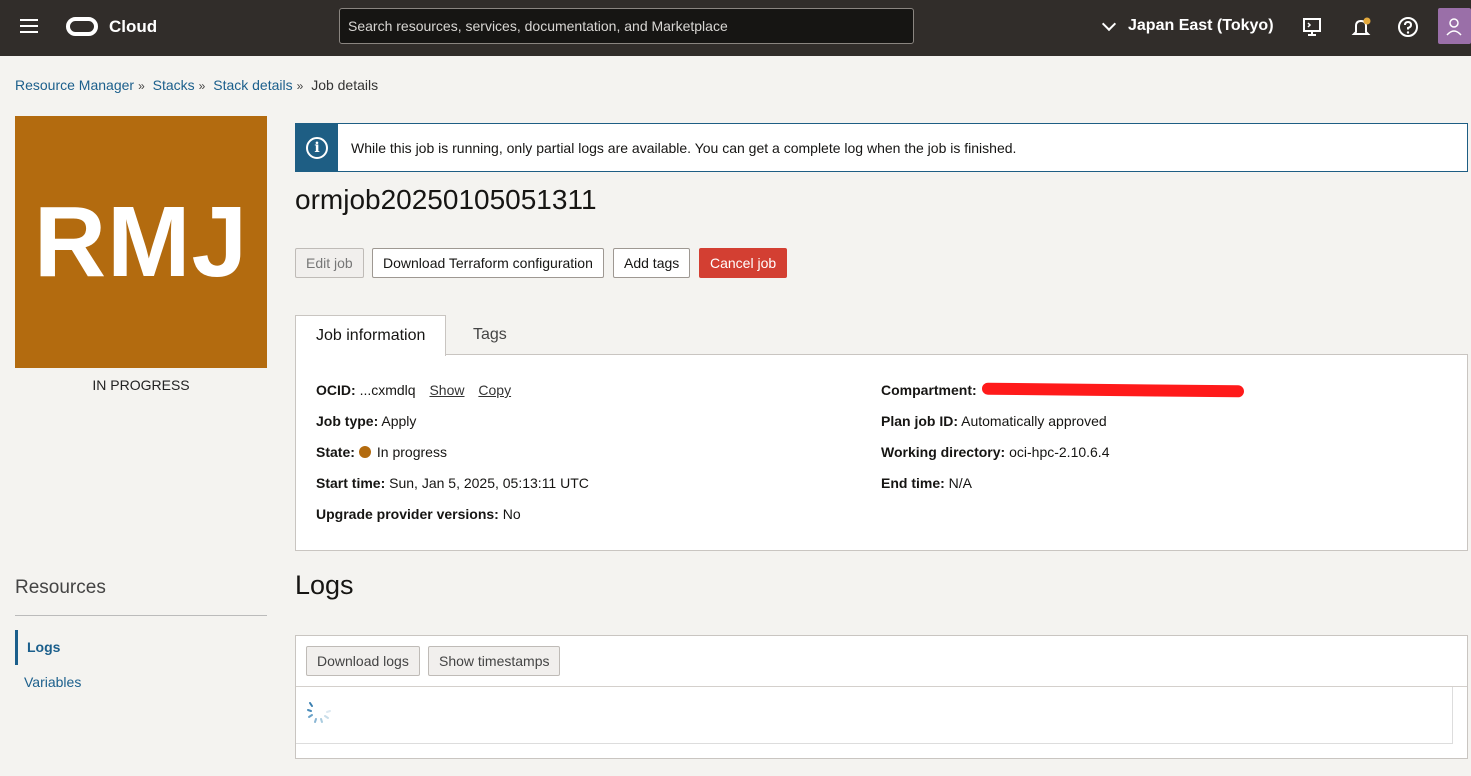  I want to click on edit-job-button: Edit job, so click(329, 263).